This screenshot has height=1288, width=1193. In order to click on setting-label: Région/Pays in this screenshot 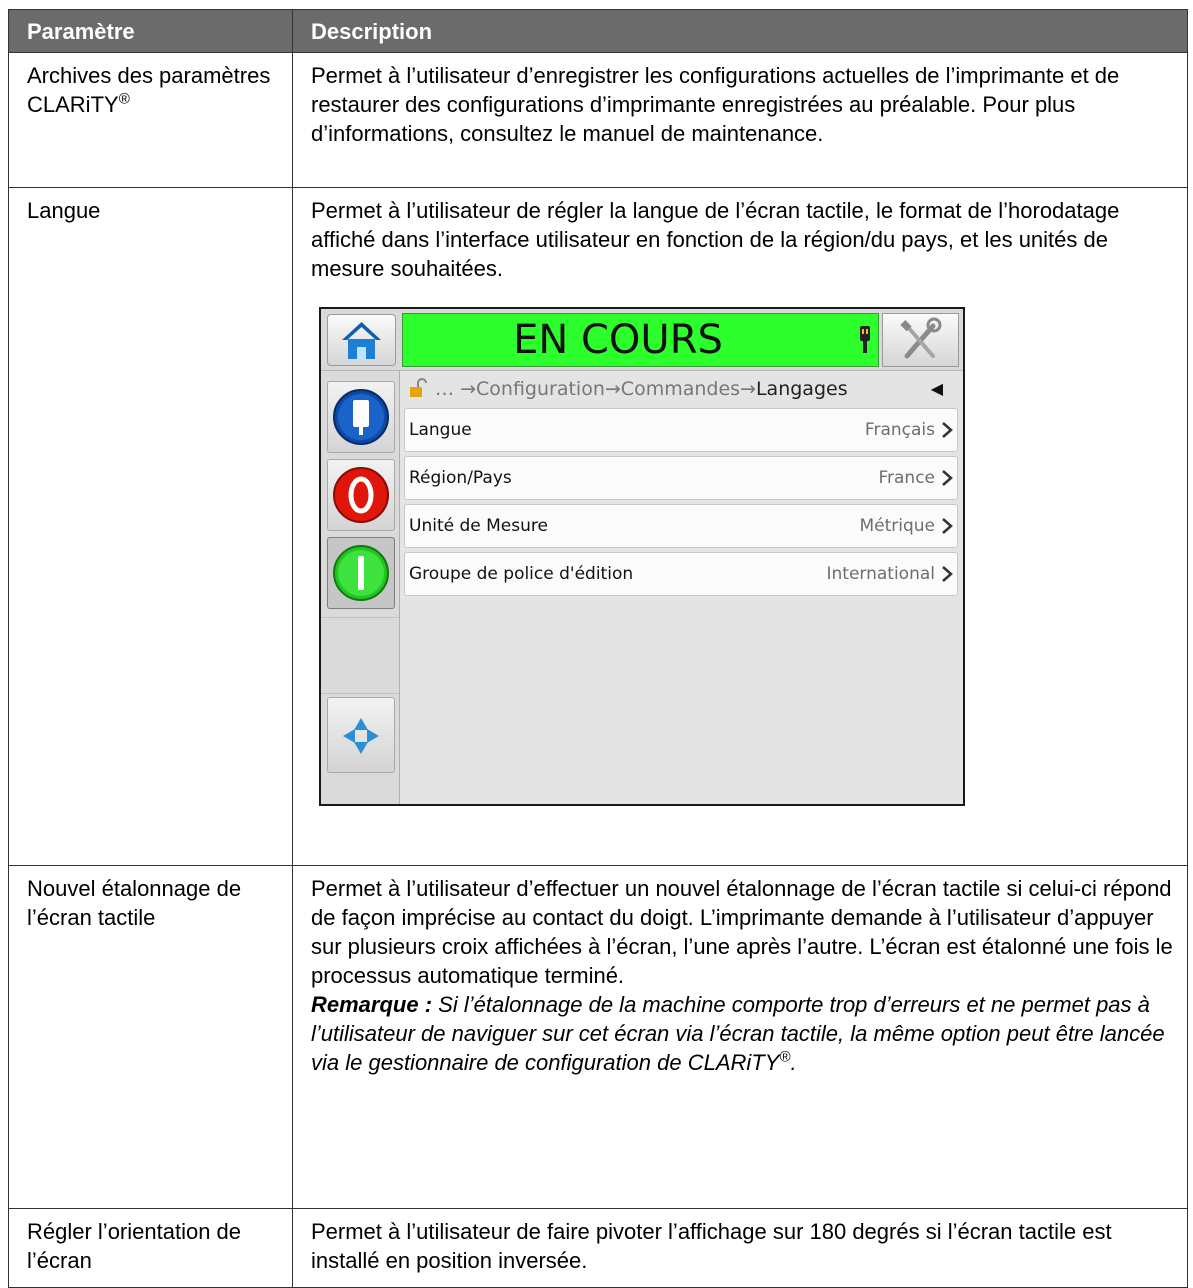, I will do `click(460, 478)`.